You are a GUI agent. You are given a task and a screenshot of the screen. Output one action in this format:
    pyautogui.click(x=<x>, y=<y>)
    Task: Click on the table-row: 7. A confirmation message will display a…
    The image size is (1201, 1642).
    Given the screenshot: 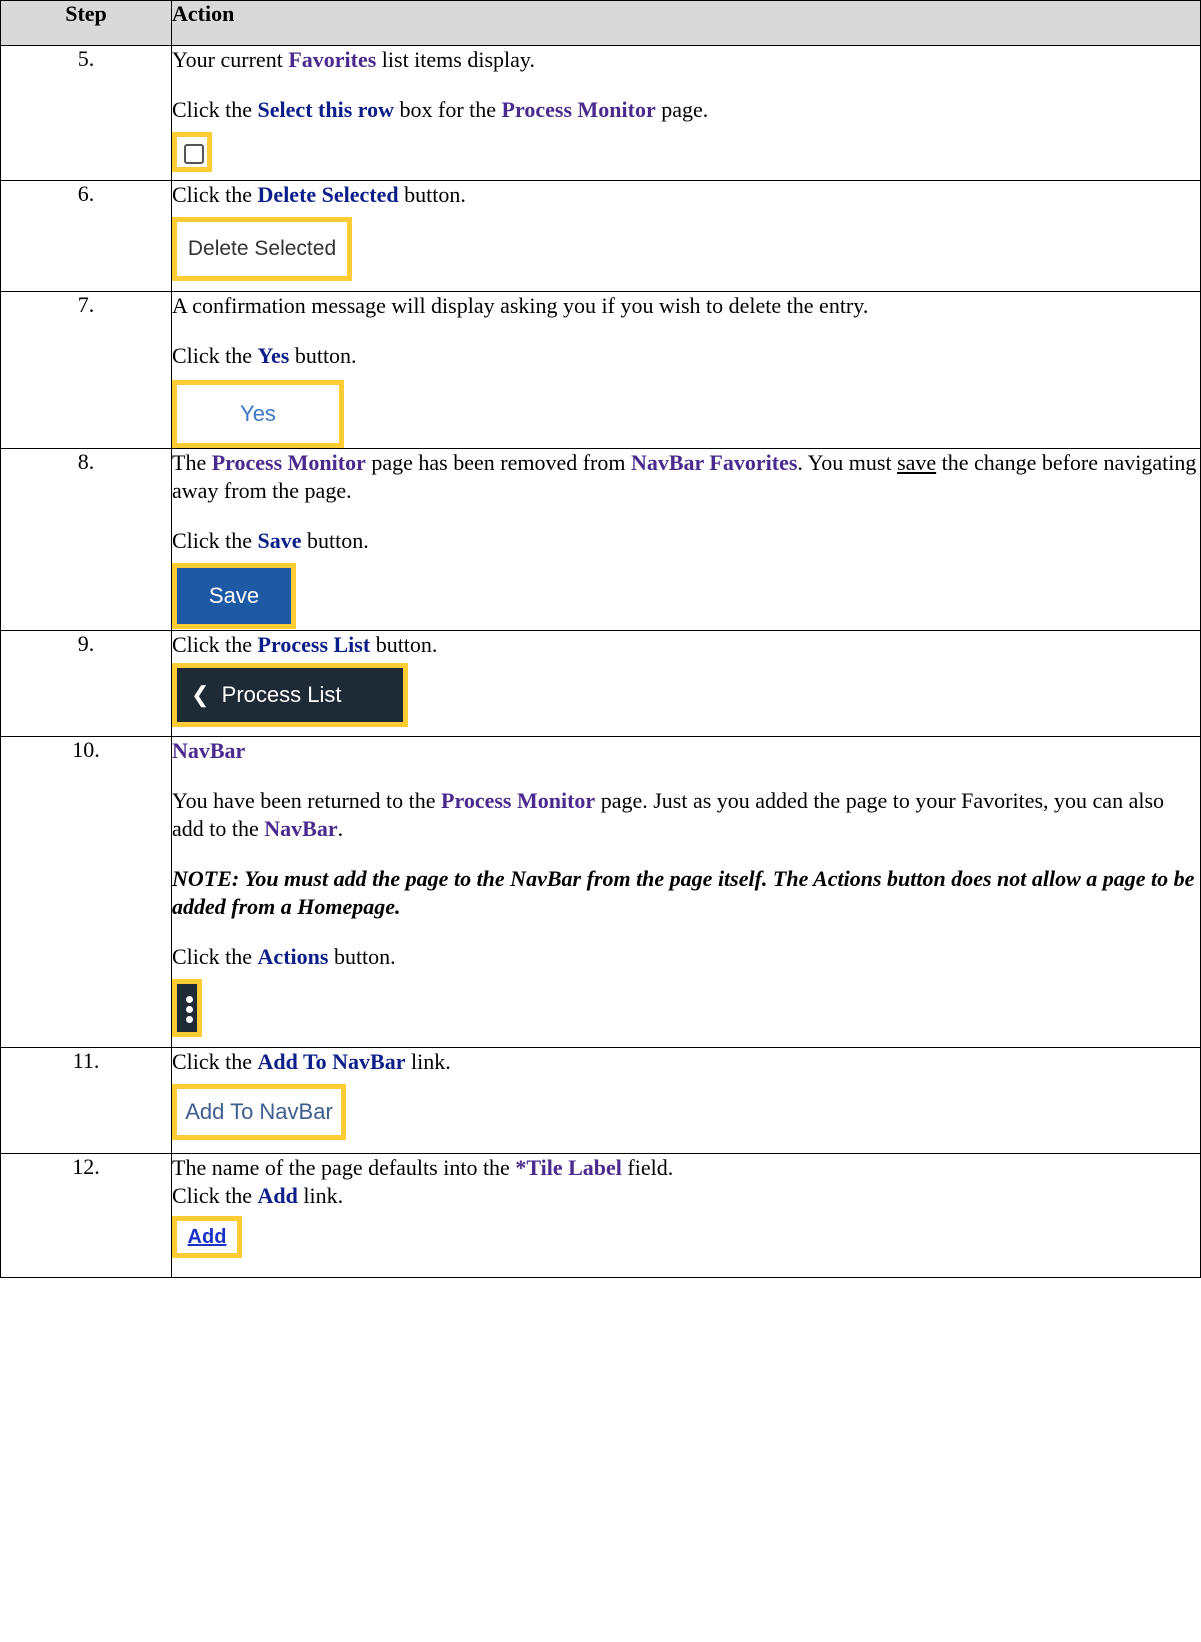 What is the action you would take?
    pyautogui.click(x=600, y=370)
    